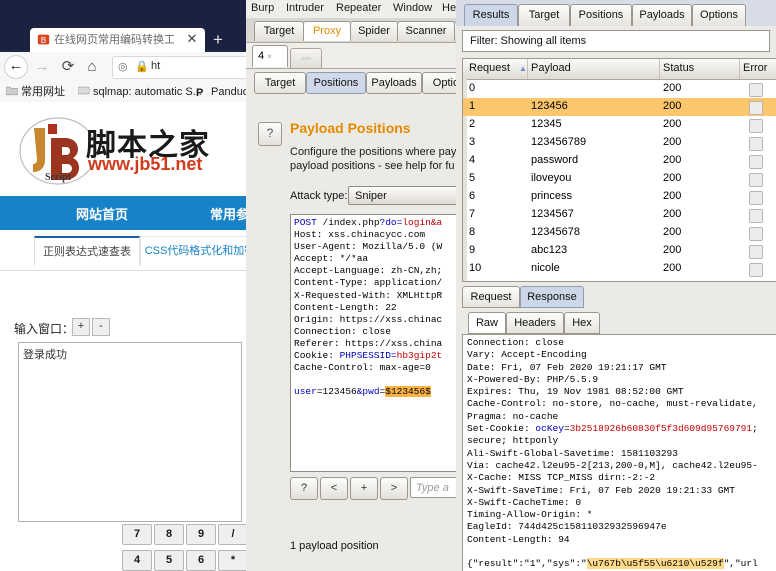 The width and height of the screenshot is (776, 571). I want to click on tab-response: Response, so click(552, 297).